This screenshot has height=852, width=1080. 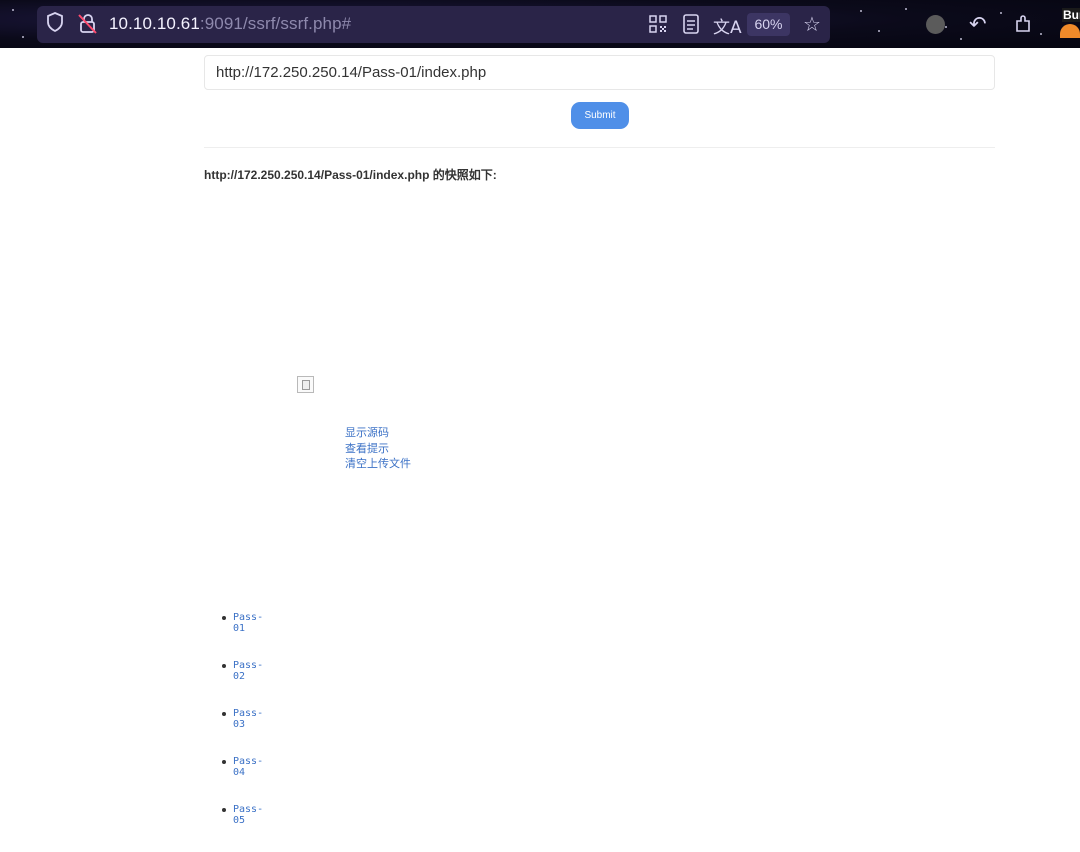 I want to click on insecure-lock-icon, so click(x=88, y=26).